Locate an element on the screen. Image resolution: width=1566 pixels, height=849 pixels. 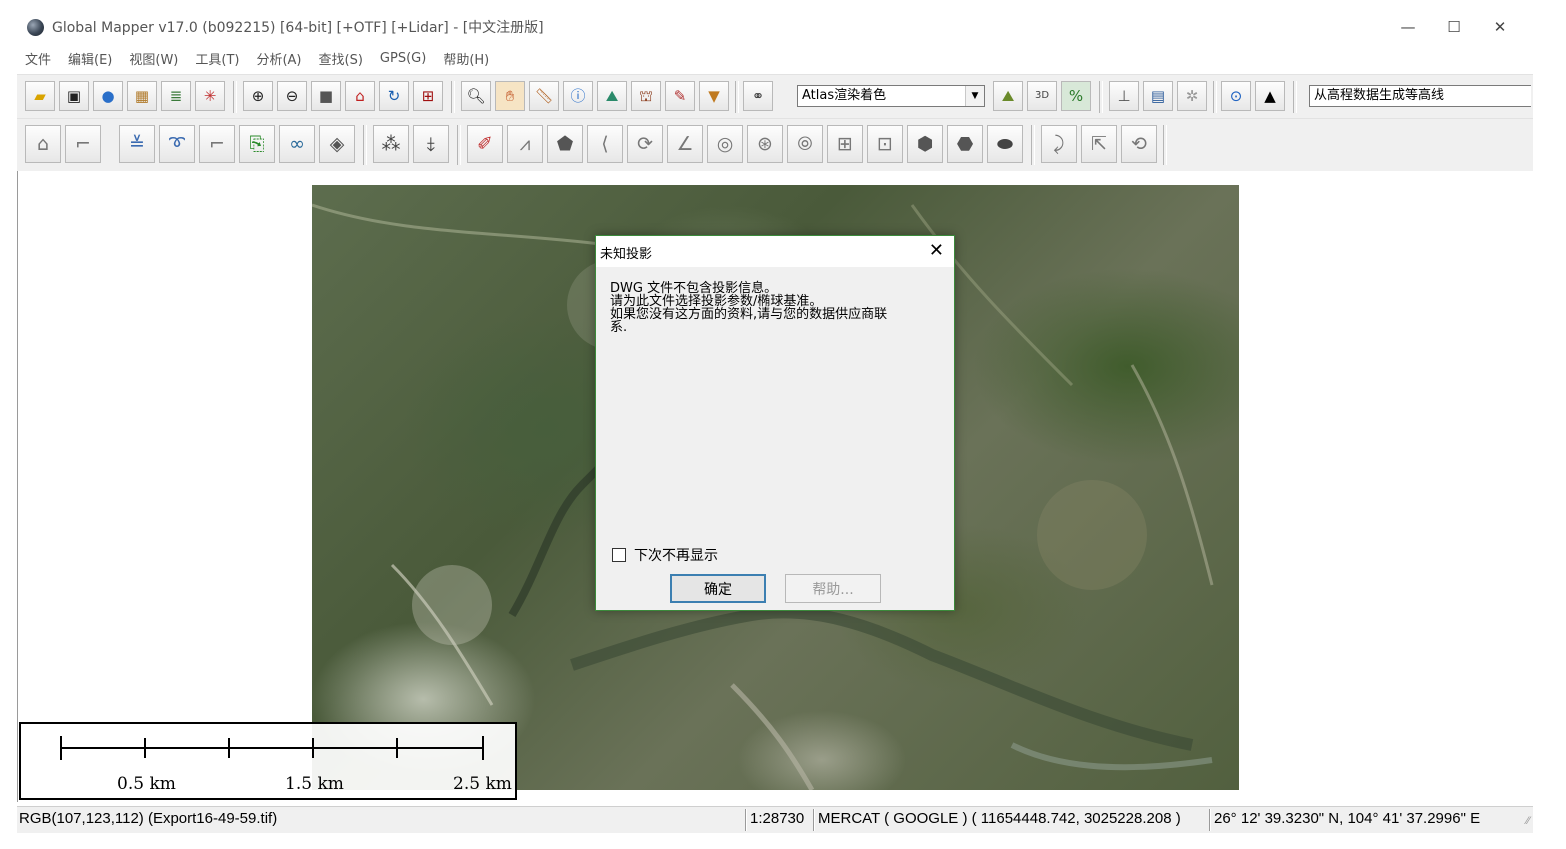
gps-target-icon: ⊙ is located at coordinates (1236, 96).